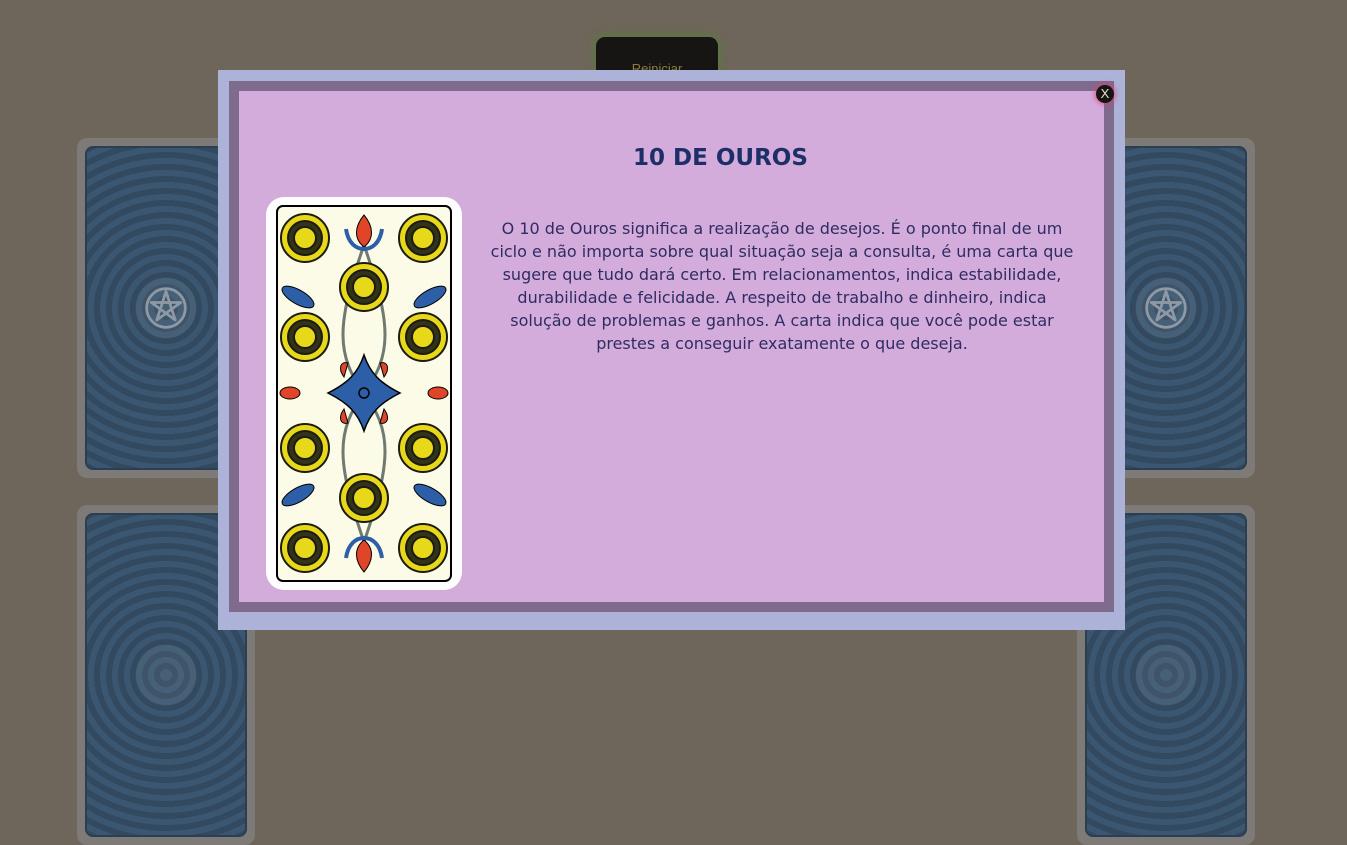  What do you see at coordinates (1105, 94) in the screenshot?
I see `close-button: X` at bounding box center [1105, 94].